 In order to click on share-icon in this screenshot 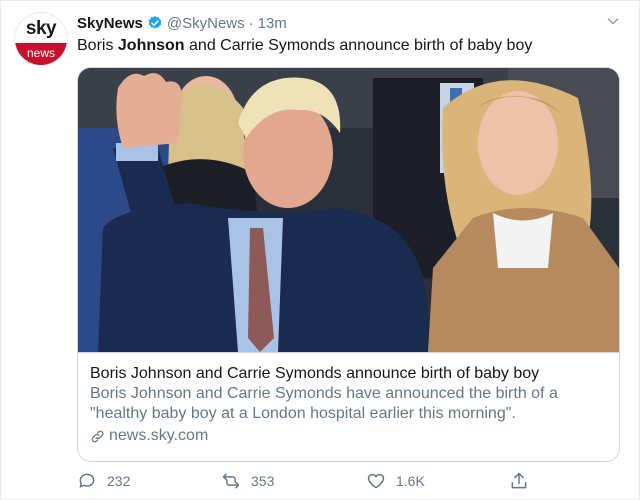, I will do `click(519, 480)`.